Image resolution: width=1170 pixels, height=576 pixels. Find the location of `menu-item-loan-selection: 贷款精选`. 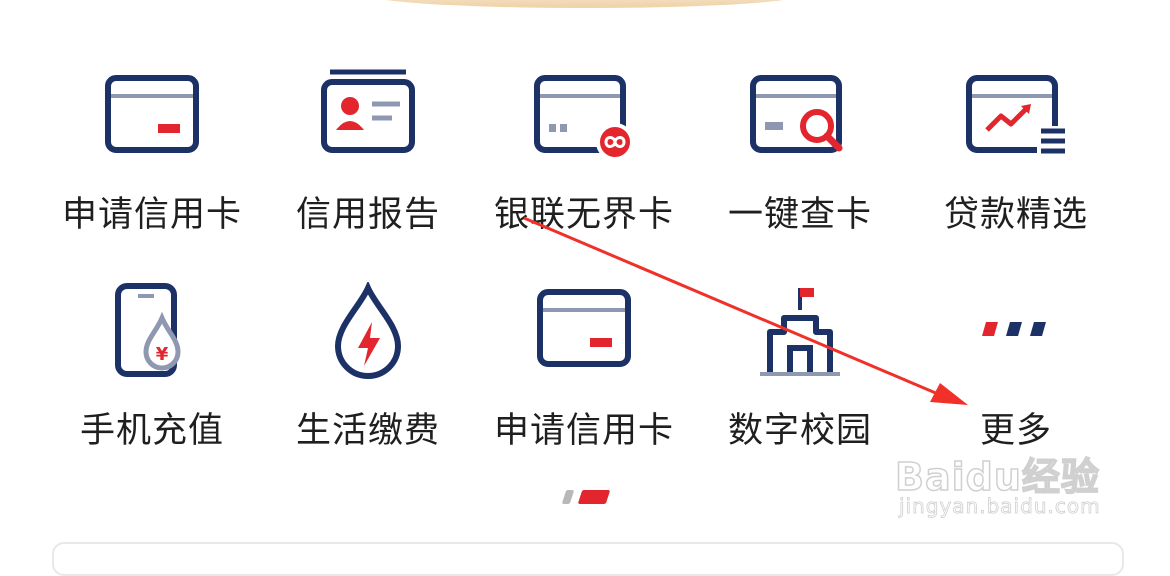

menu-item-loan-selection: 贷款精选 is located at coordinates (1016, 158).